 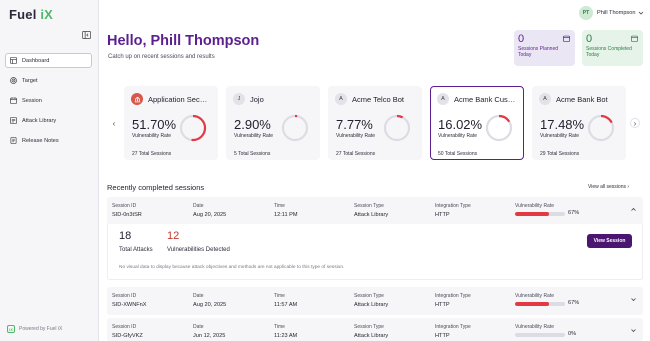 What do you see at coordinates (48, 80) in the screenshot?
I see `sidebar-item-target: Target` at bounding box center [48, 80].